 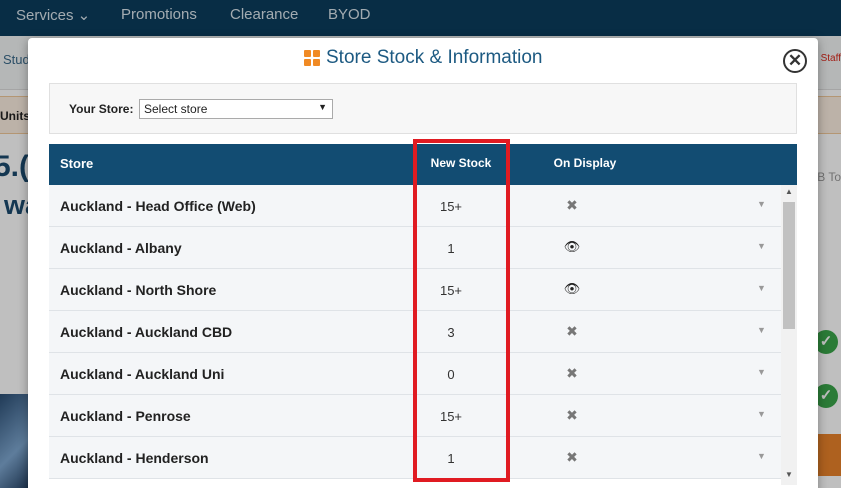 I want to click on store-name: Auckland - Auckland CBD, so click(x=146, y=332).